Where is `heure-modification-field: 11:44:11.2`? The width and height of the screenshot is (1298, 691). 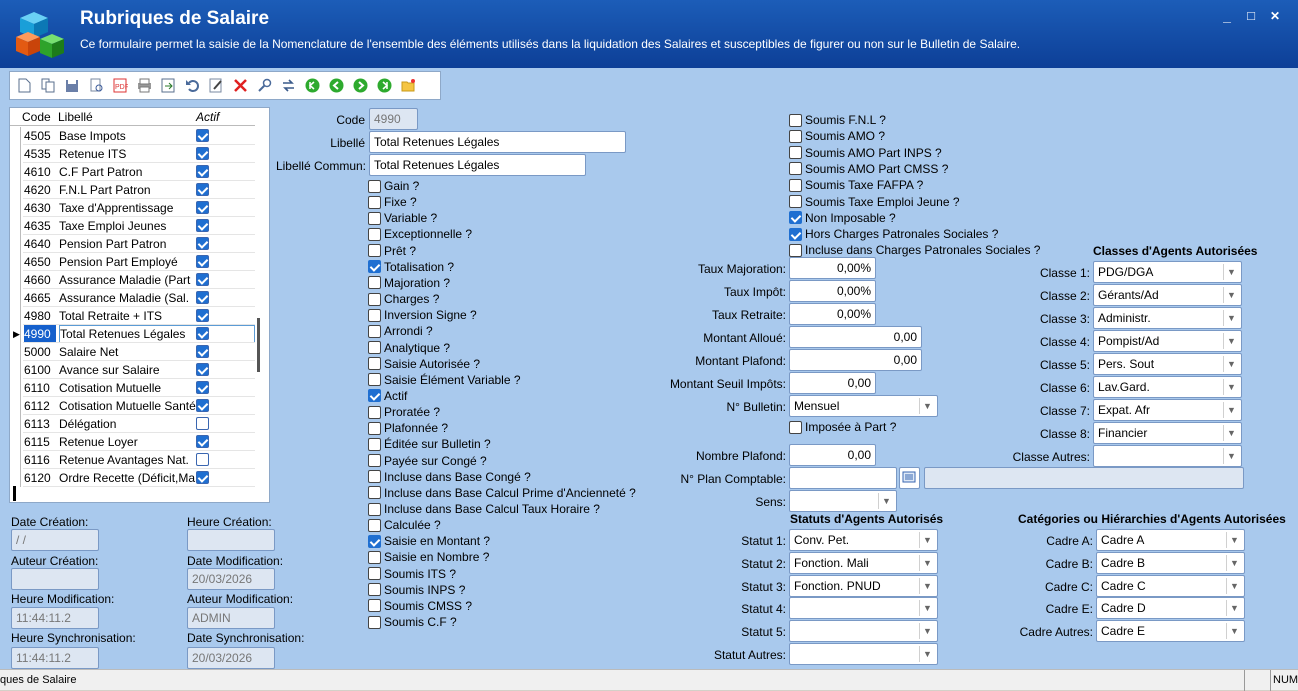 heure-modification-field: 11:44:11.2 is located at coordinates (55, 618).